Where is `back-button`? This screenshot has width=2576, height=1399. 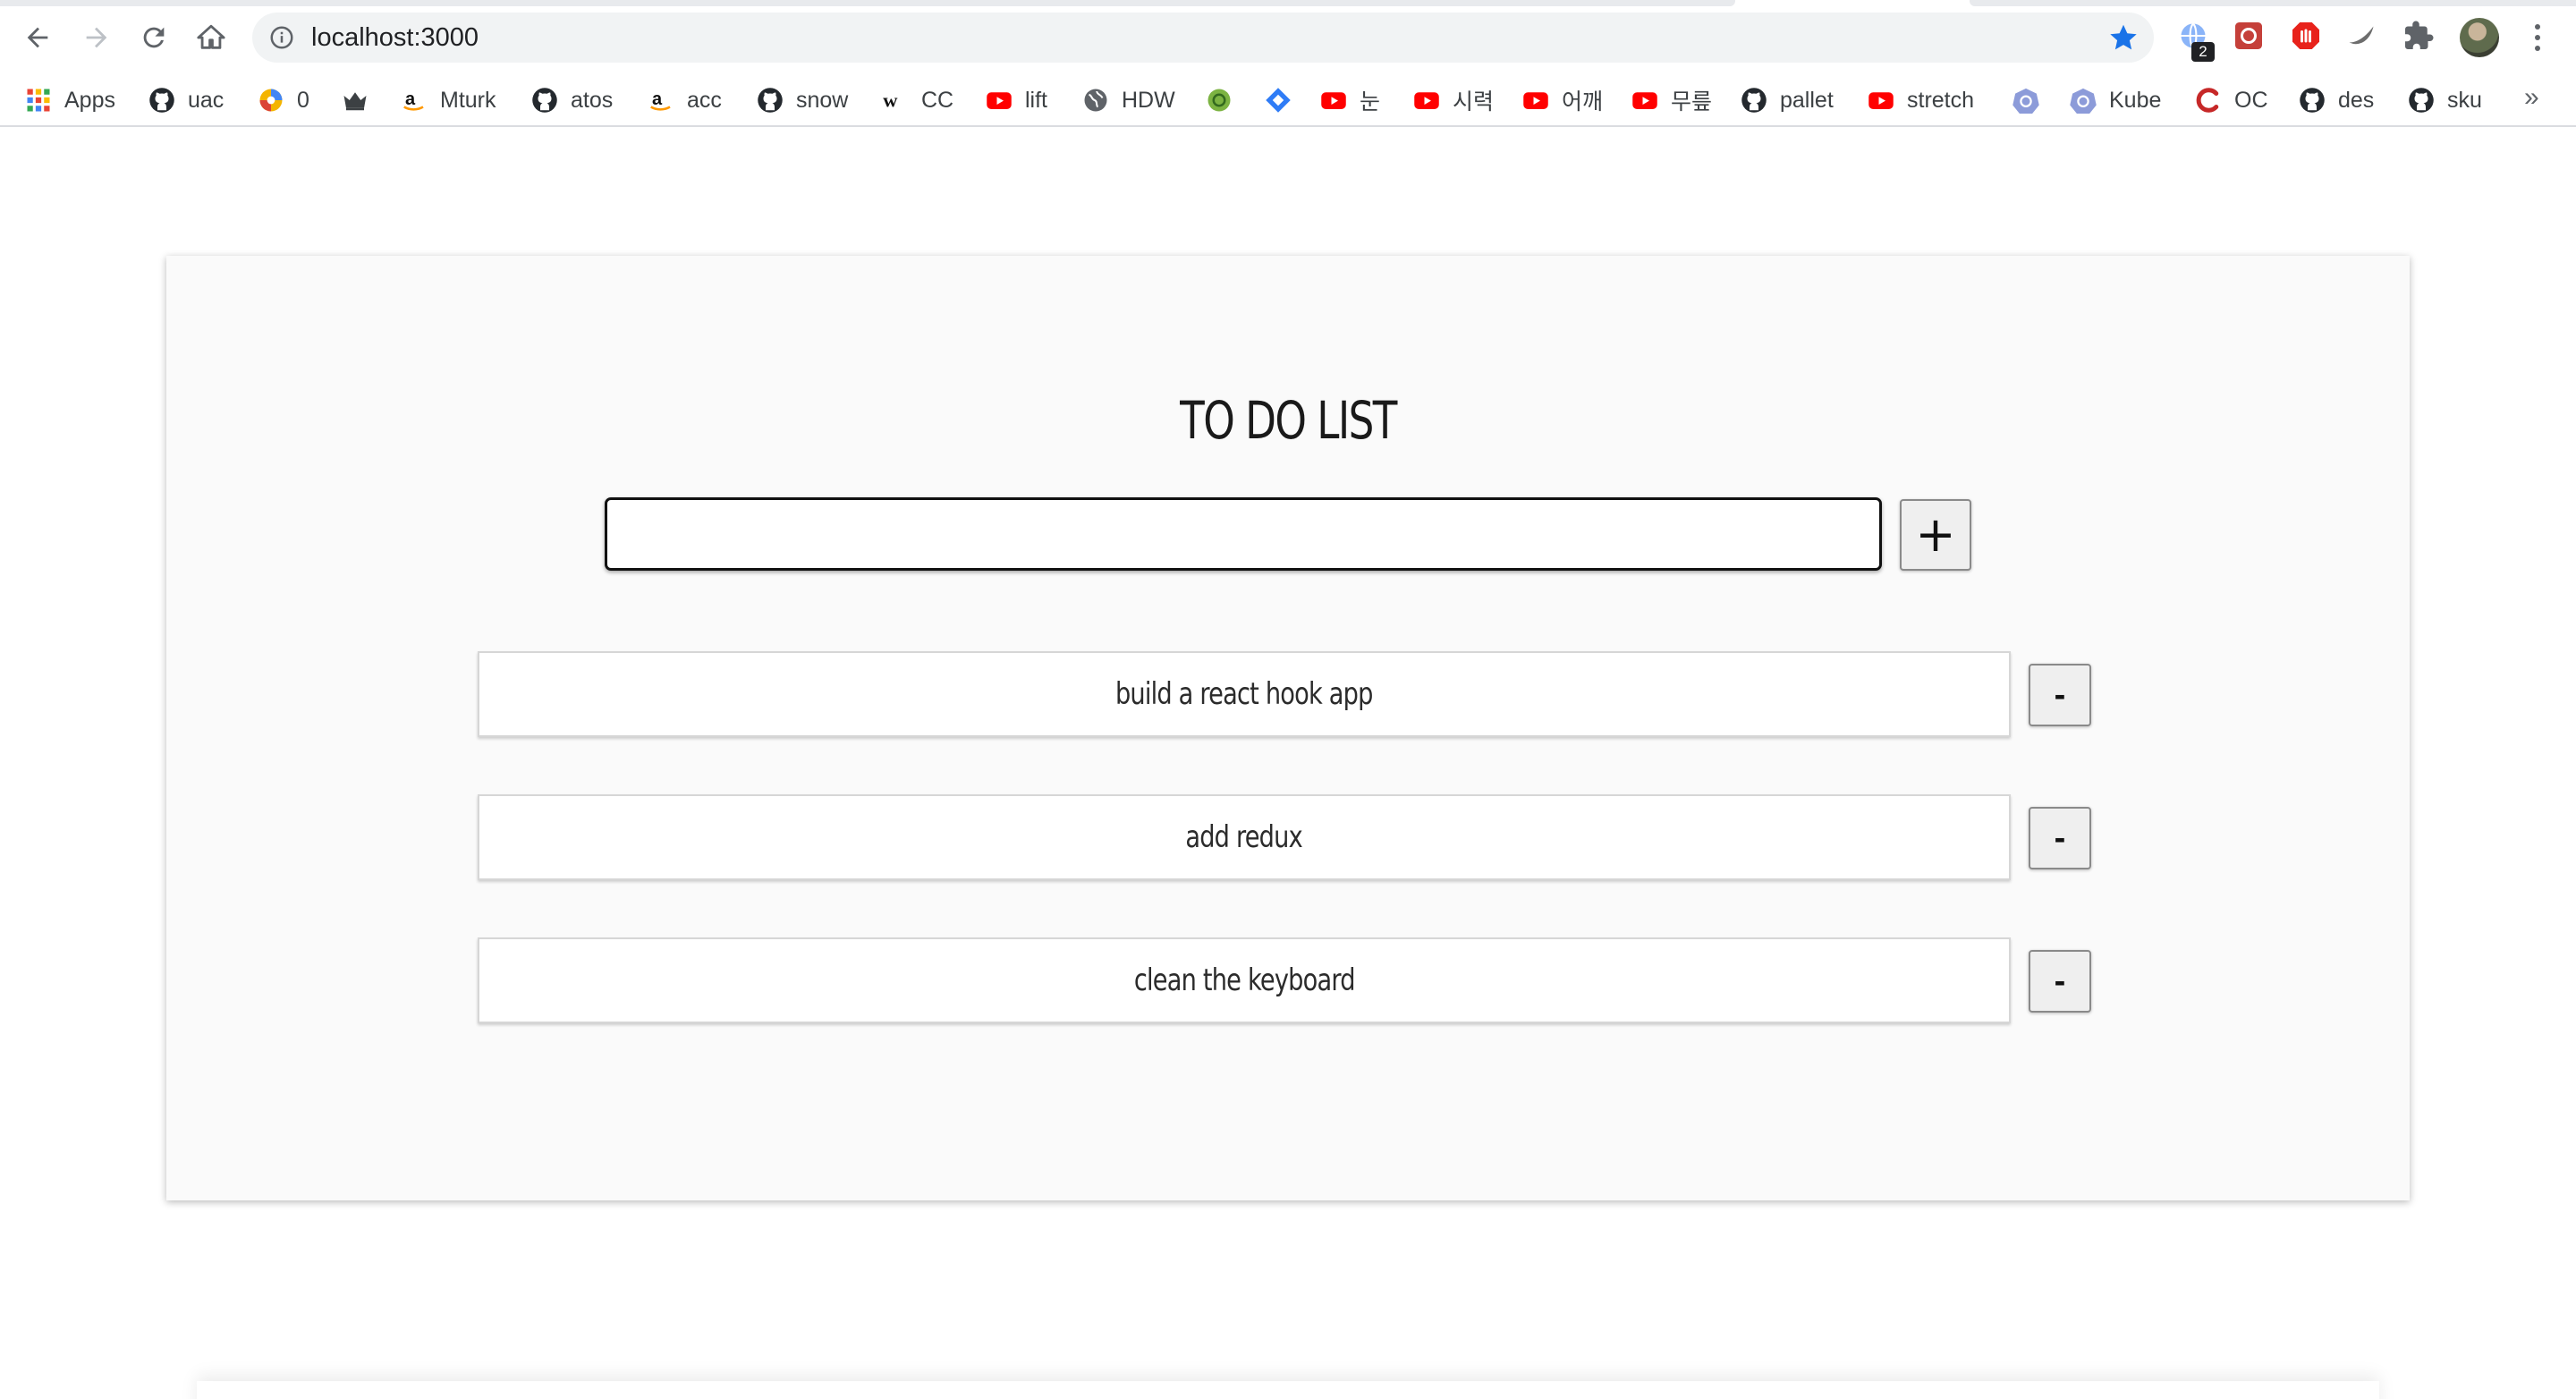
back-button is located at coordinates (37, 37).